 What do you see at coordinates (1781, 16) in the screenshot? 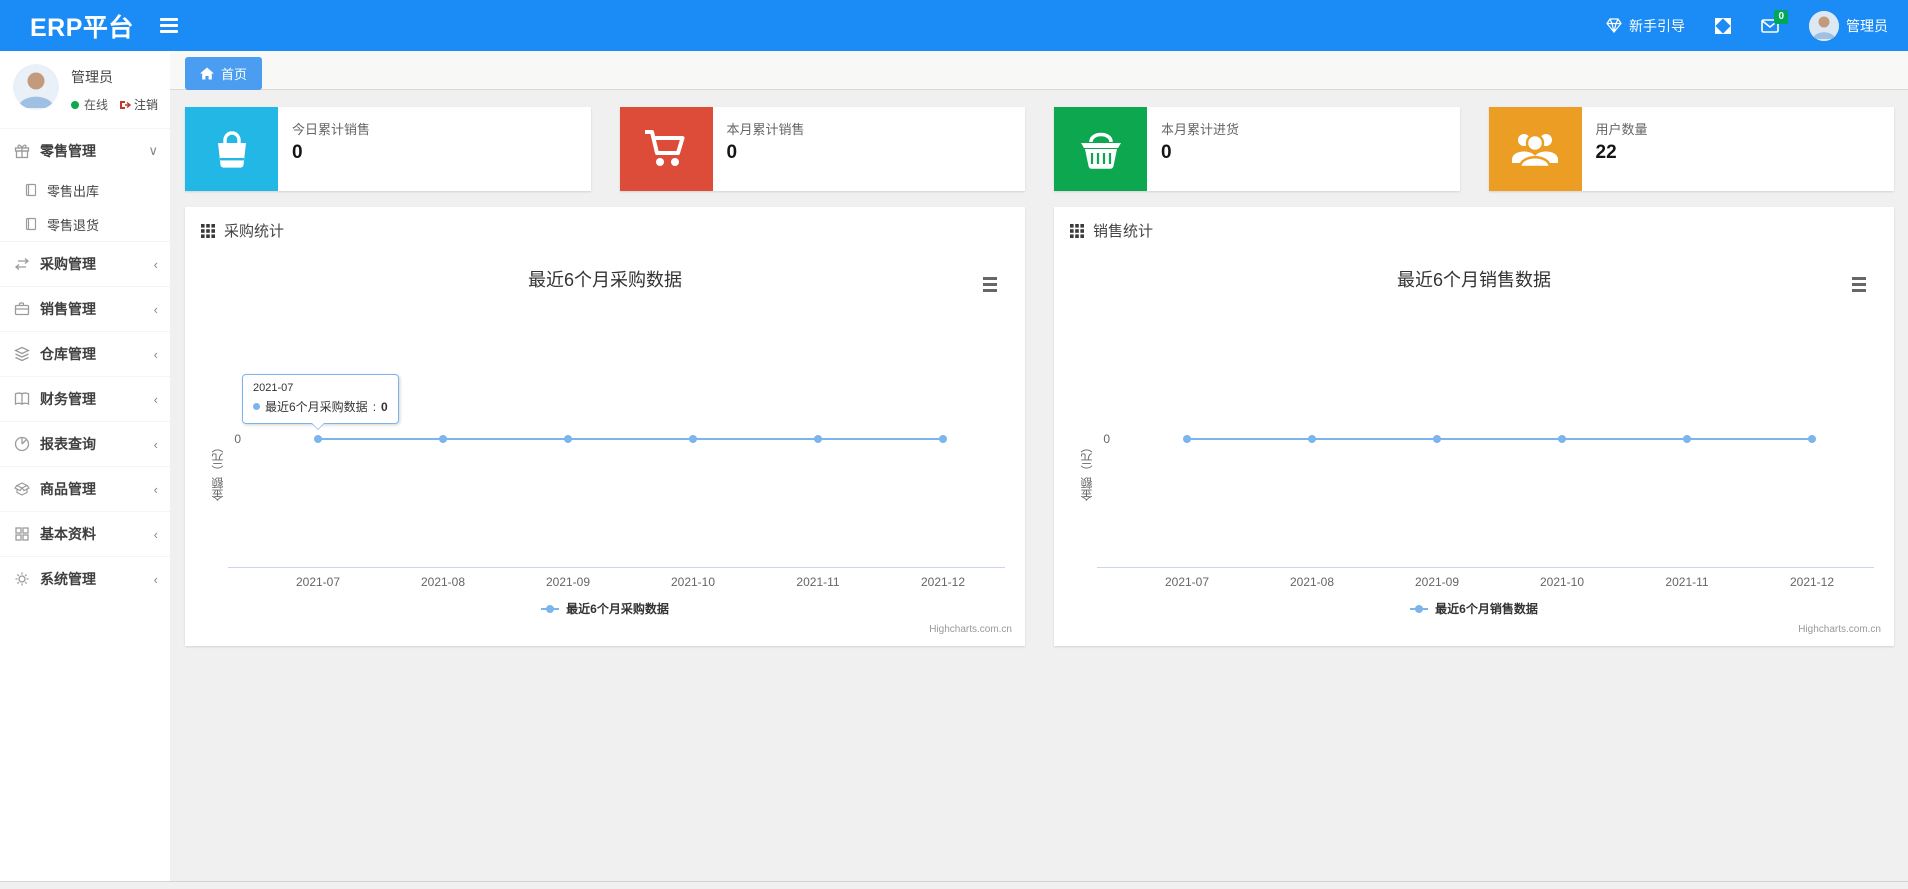
I see `messages-badge: 0` at bounding box center [1781, 16].